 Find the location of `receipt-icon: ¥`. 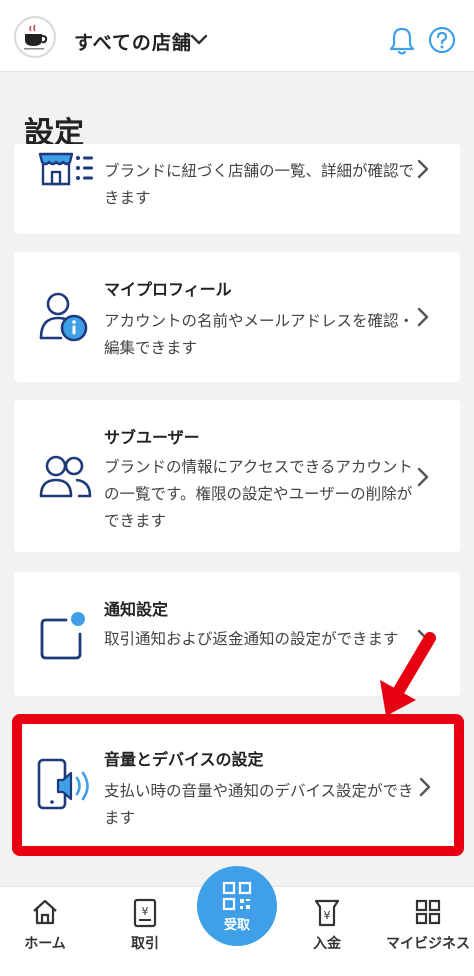

receipt-icon: ¥ is located at coordinates (145, 913).